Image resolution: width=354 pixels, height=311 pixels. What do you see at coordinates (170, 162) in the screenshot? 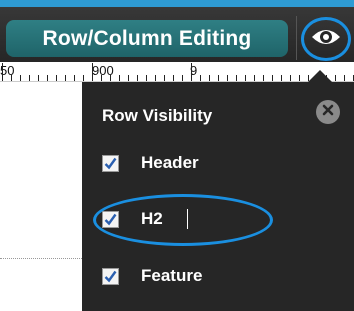
I see `row-label: Header` at bounding box center [170, 162].